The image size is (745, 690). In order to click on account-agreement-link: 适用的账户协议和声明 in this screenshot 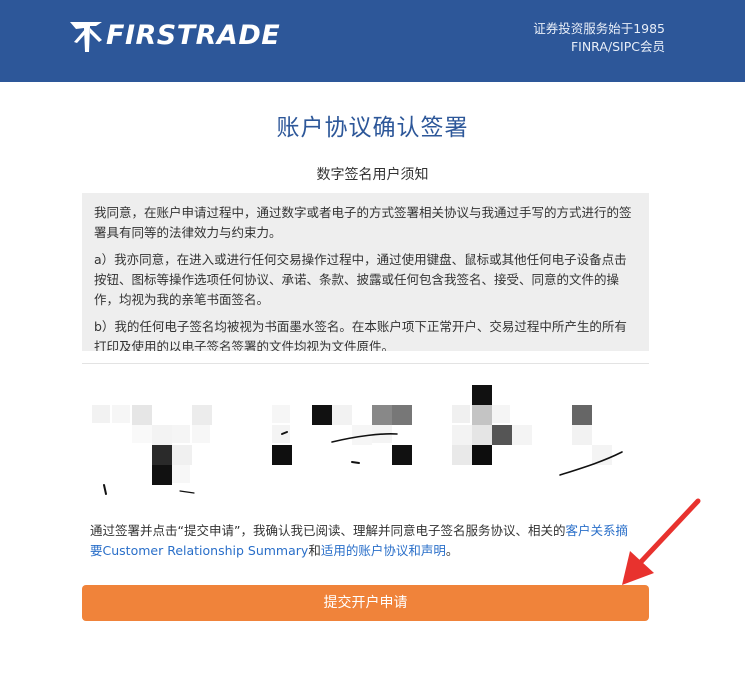, I will do `click(383, 550)`.